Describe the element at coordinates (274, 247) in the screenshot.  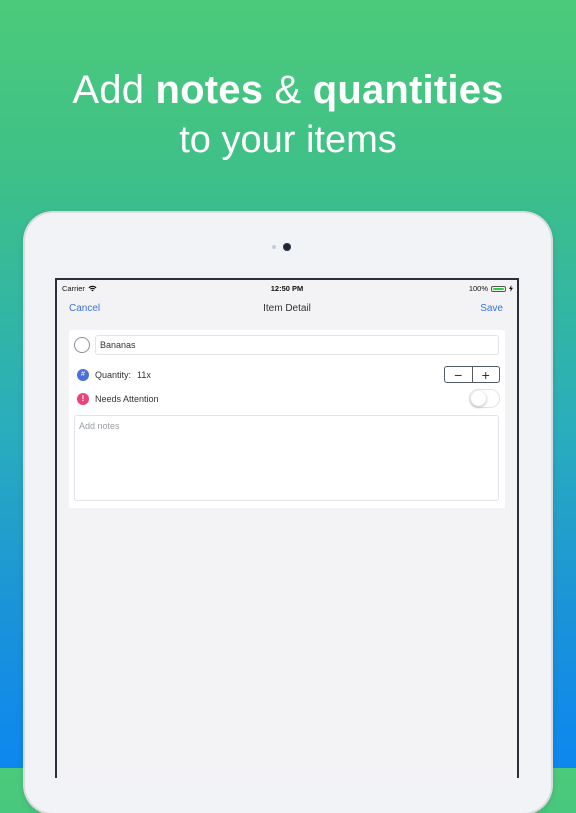
I see `proximity-sensor` at that location.